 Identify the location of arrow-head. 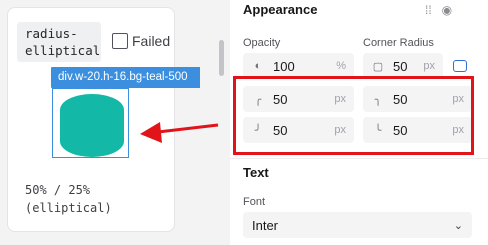
(151, 132).